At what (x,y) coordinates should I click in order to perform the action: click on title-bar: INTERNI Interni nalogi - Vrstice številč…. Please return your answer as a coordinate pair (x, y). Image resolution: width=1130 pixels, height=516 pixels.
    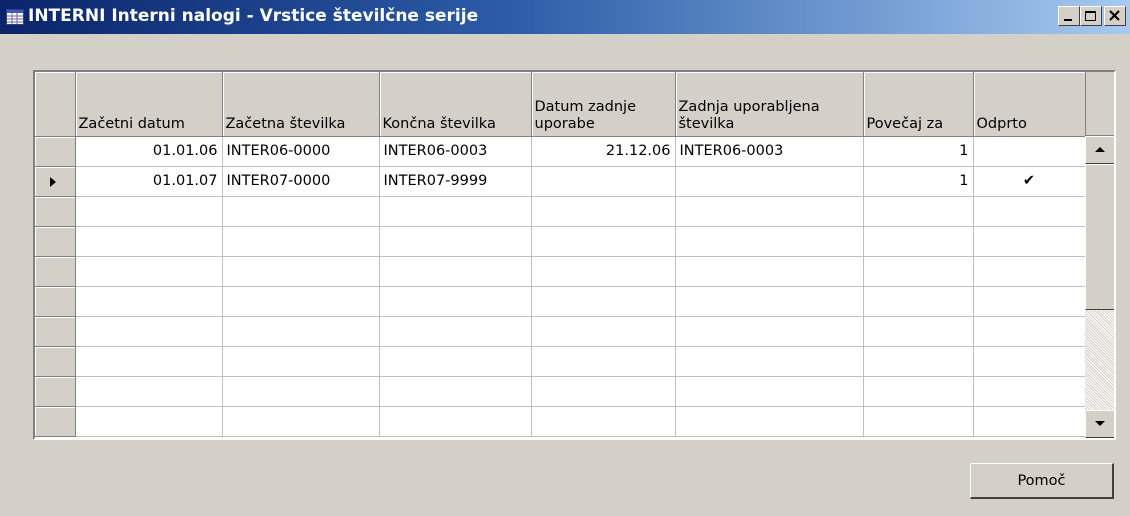
    Looking at the image, I should click on (565, 17).